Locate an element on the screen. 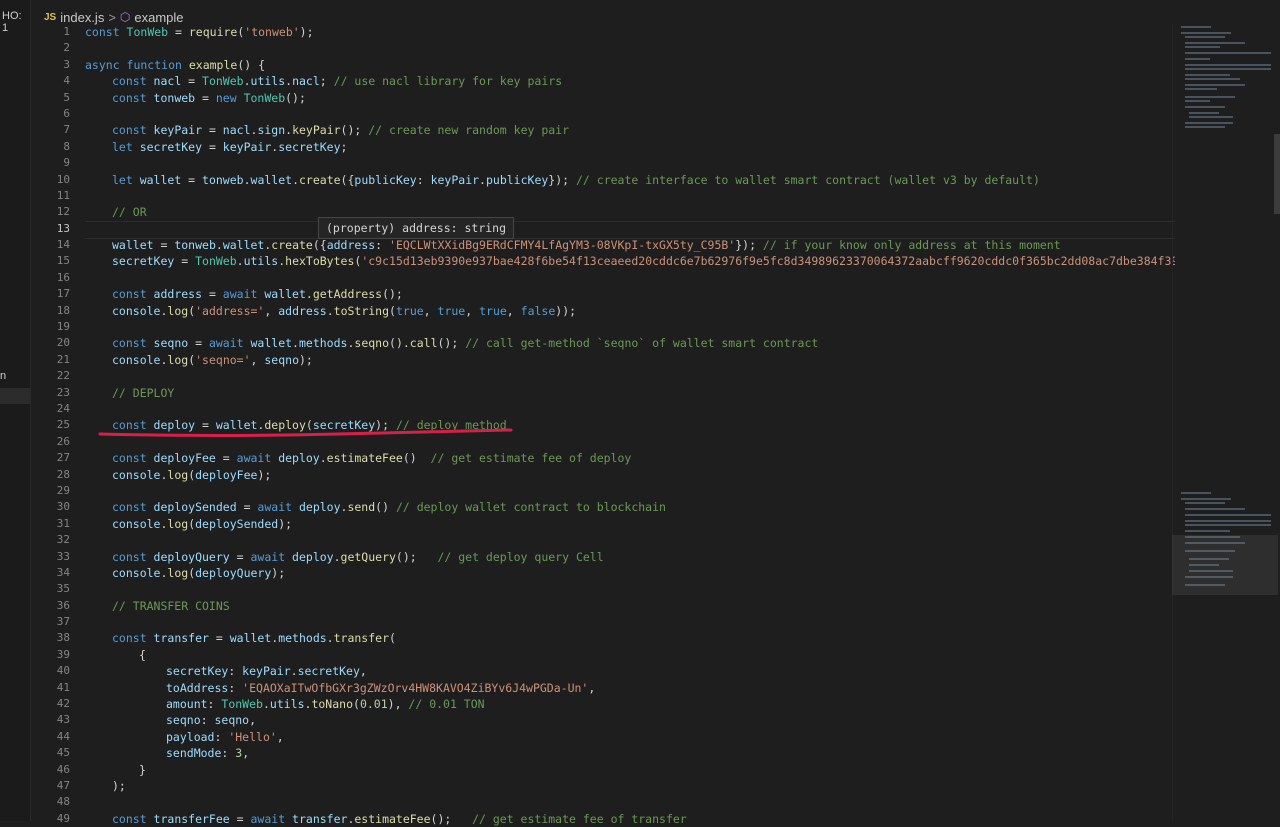  line-number: 29 is located at coordinates (63, 490).